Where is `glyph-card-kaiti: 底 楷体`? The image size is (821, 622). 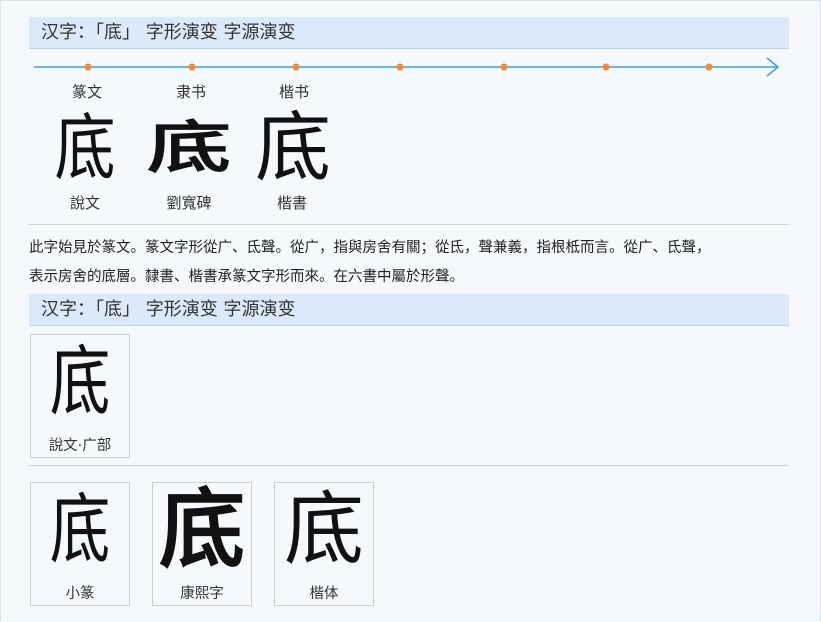
glyph-card-kaiti: 底 楷体 is located at coordinates (324, 544).